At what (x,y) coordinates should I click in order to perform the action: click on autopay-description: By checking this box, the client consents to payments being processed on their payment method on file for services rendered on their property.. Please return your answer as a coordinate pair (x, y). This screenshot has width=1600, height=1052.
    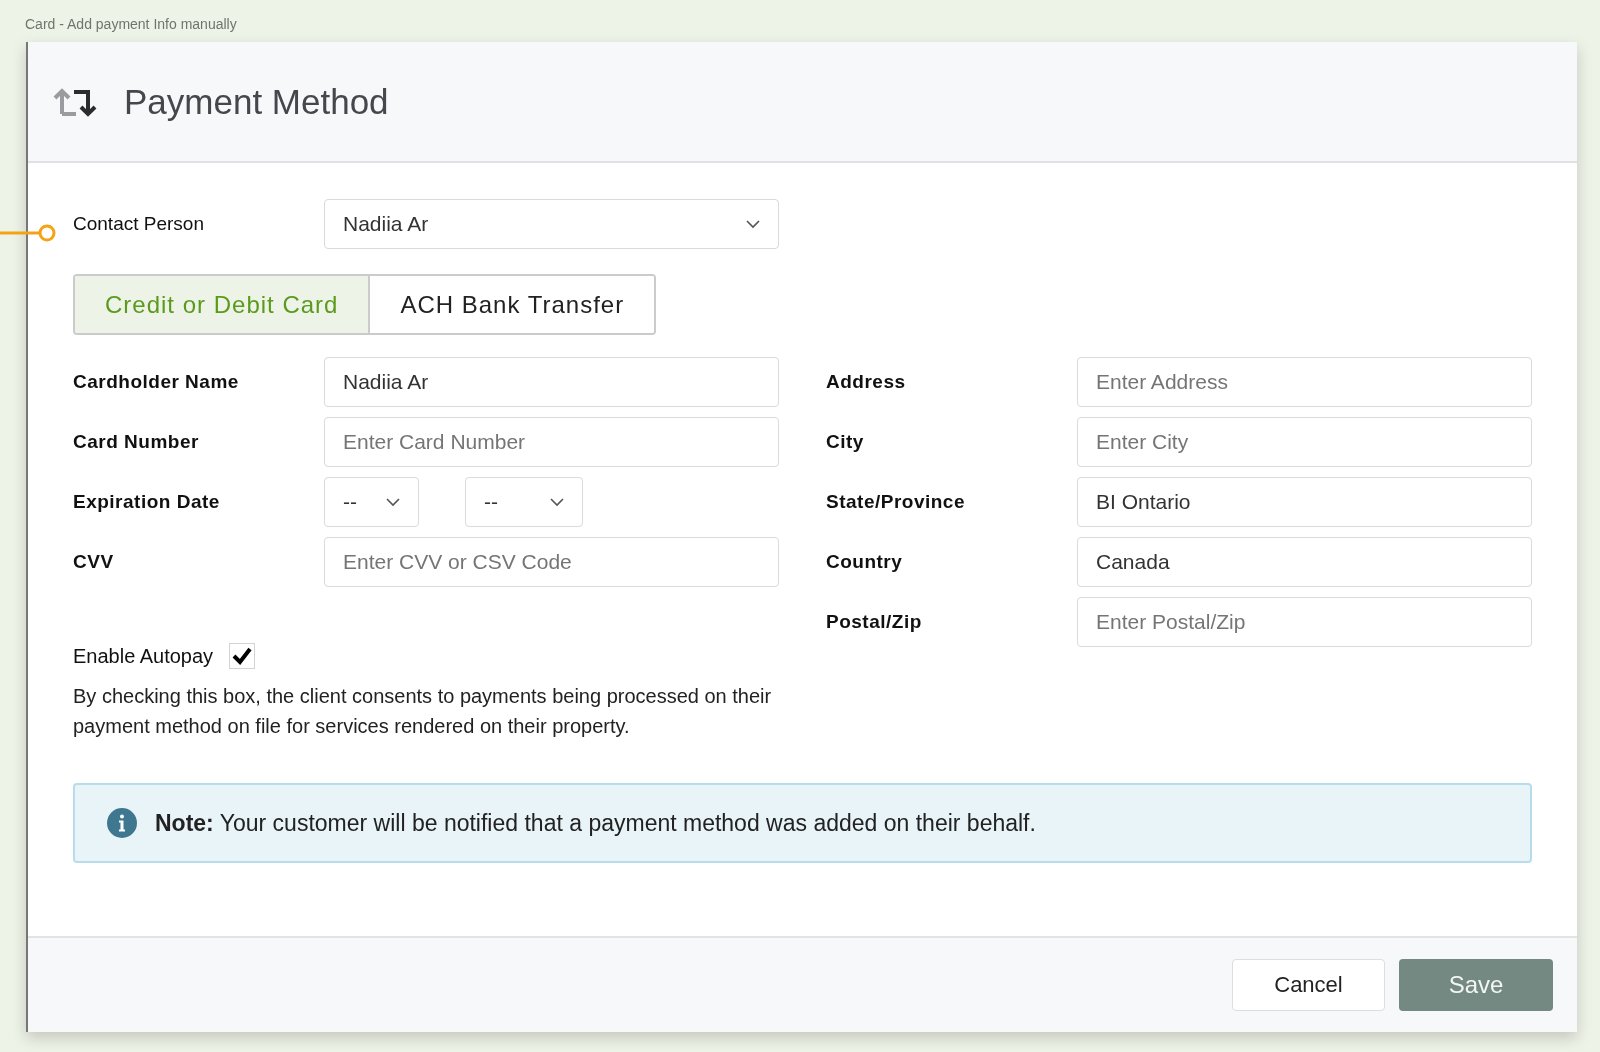
    Looking at the image, I should click on (423, 711).